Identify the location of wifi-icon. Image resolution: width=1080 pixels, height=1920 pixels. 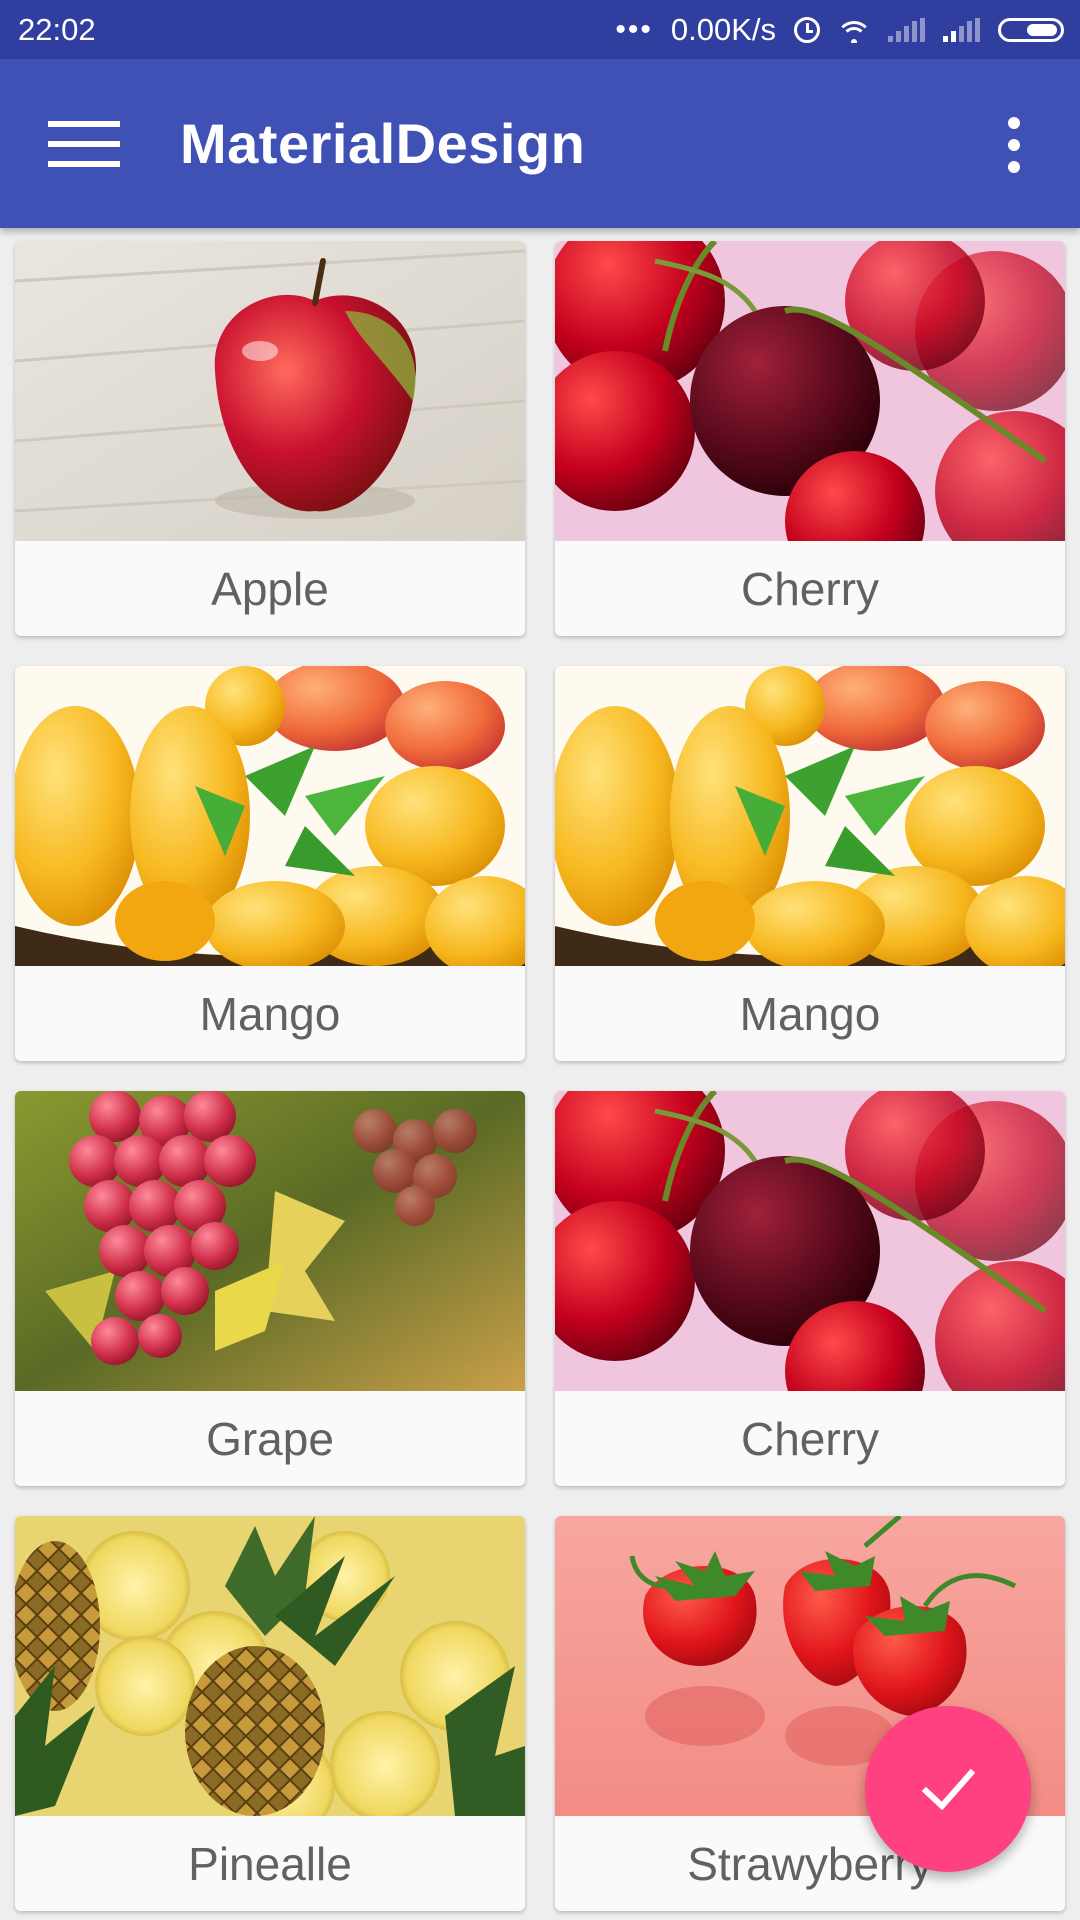
(854, 30).